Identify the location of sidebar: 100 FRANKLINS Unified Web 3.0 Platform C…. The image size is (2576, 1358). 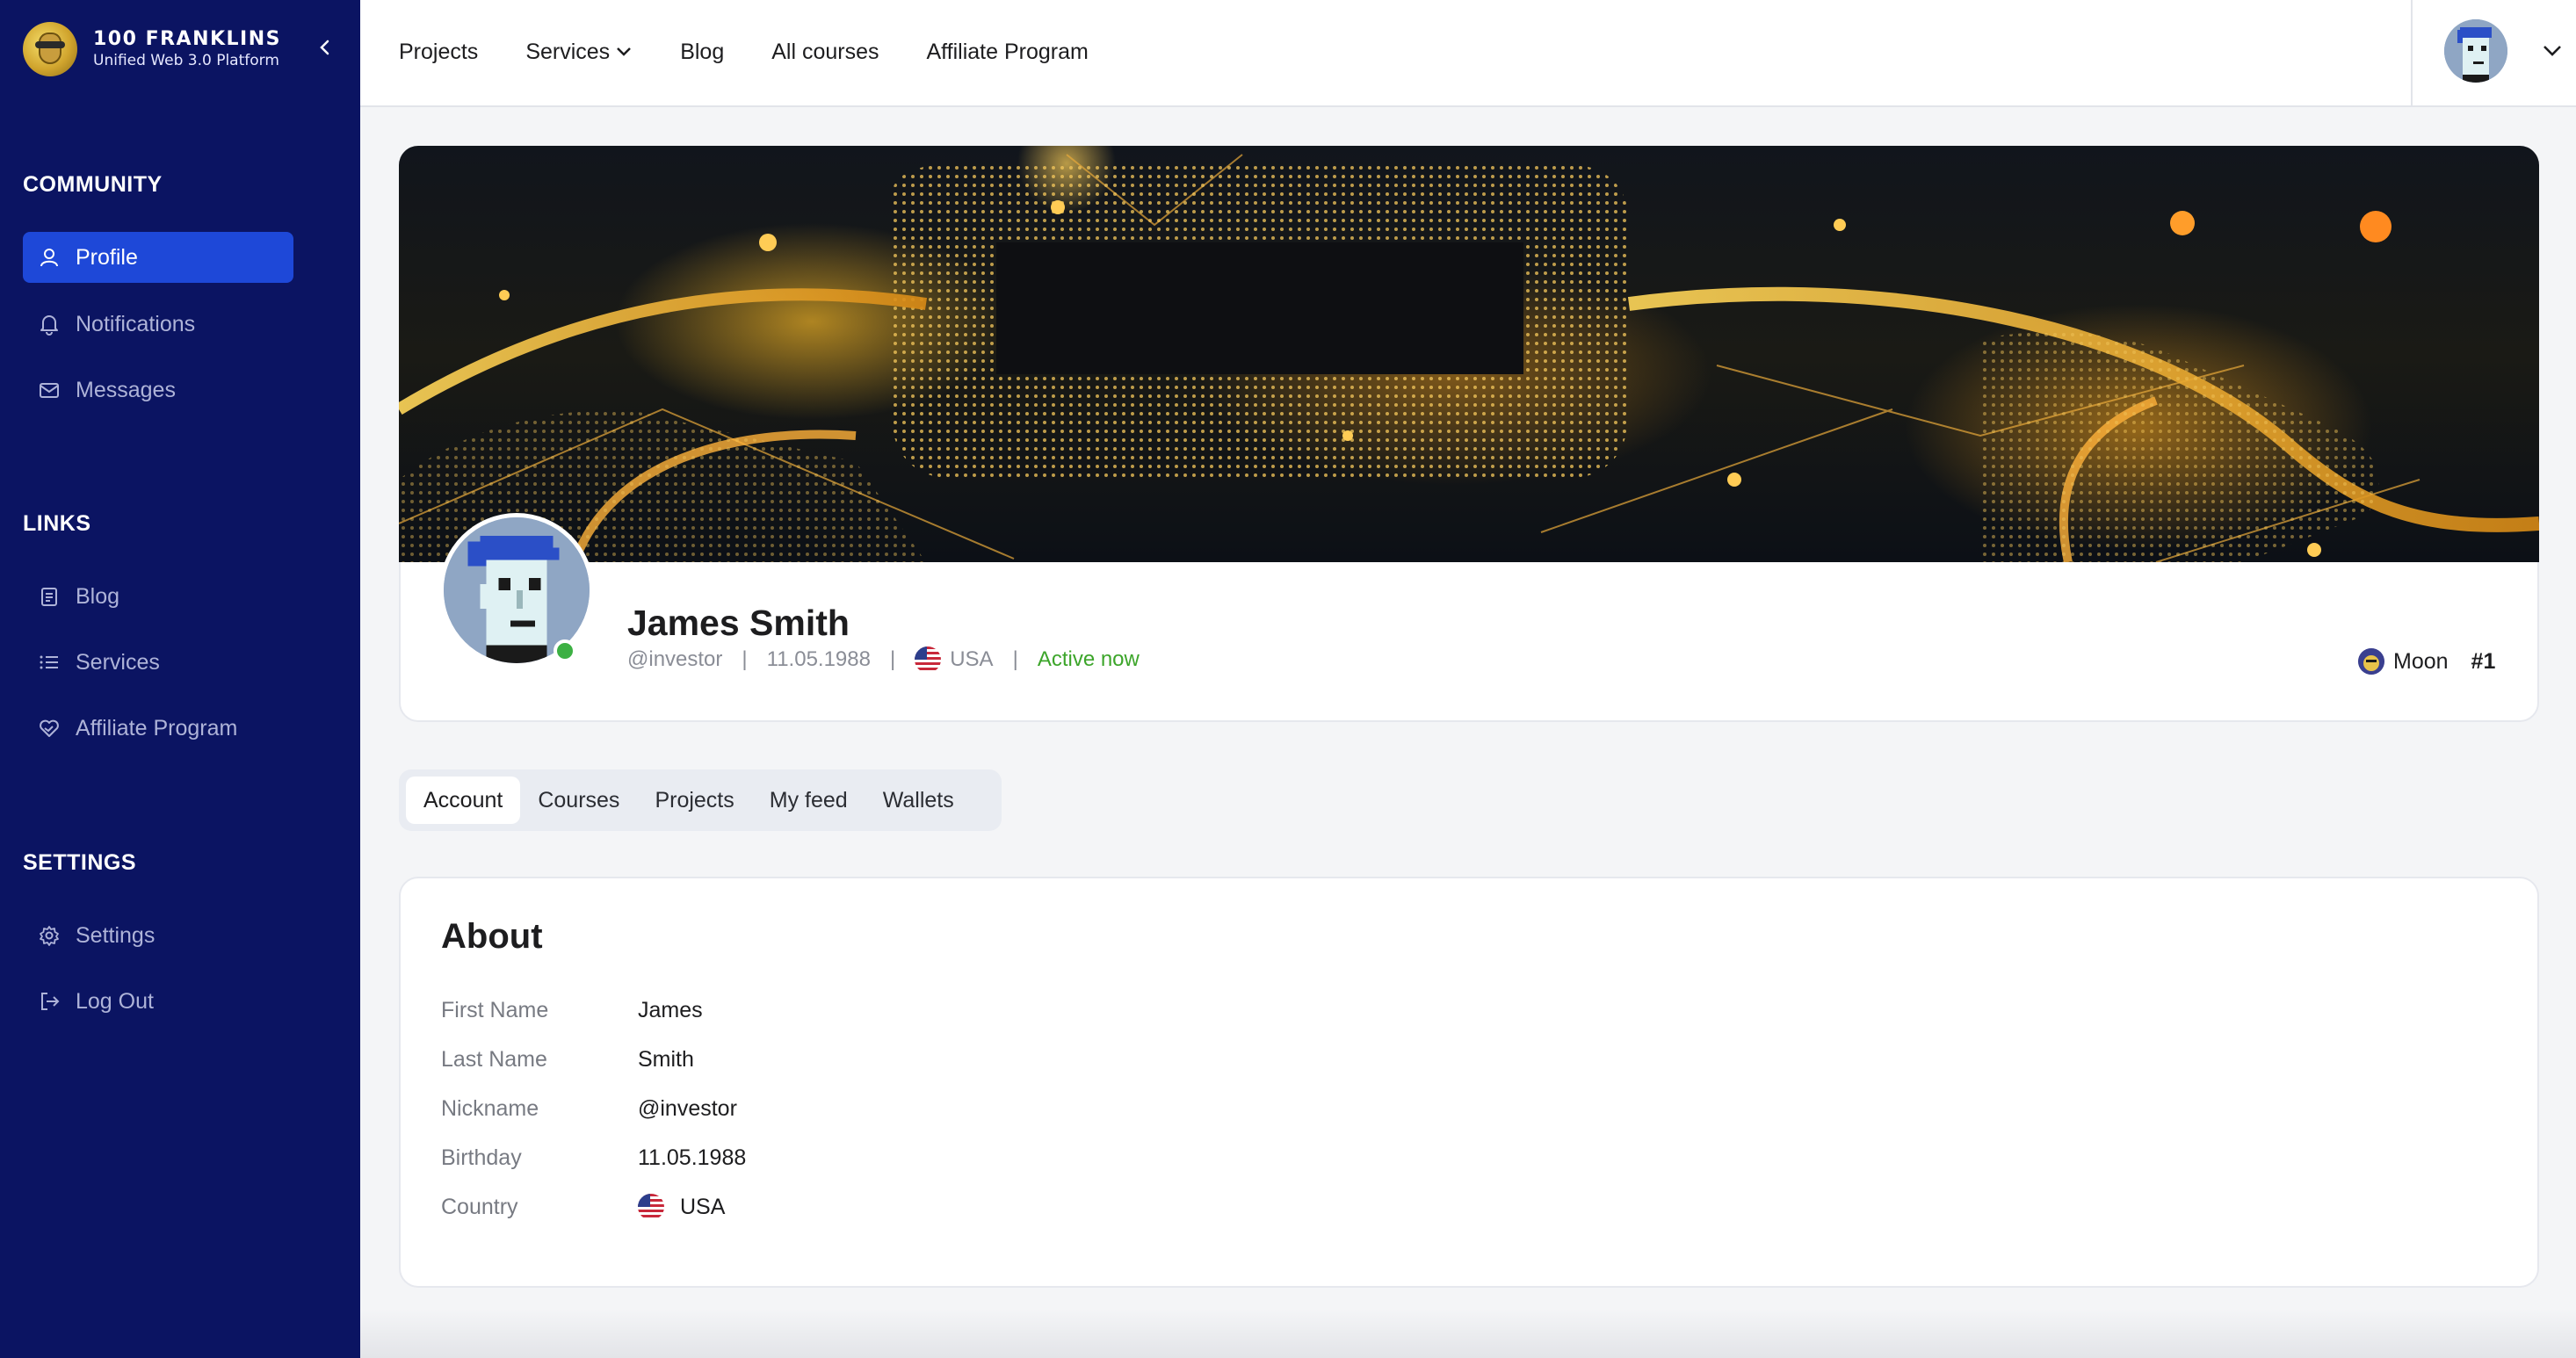
(180, 679).